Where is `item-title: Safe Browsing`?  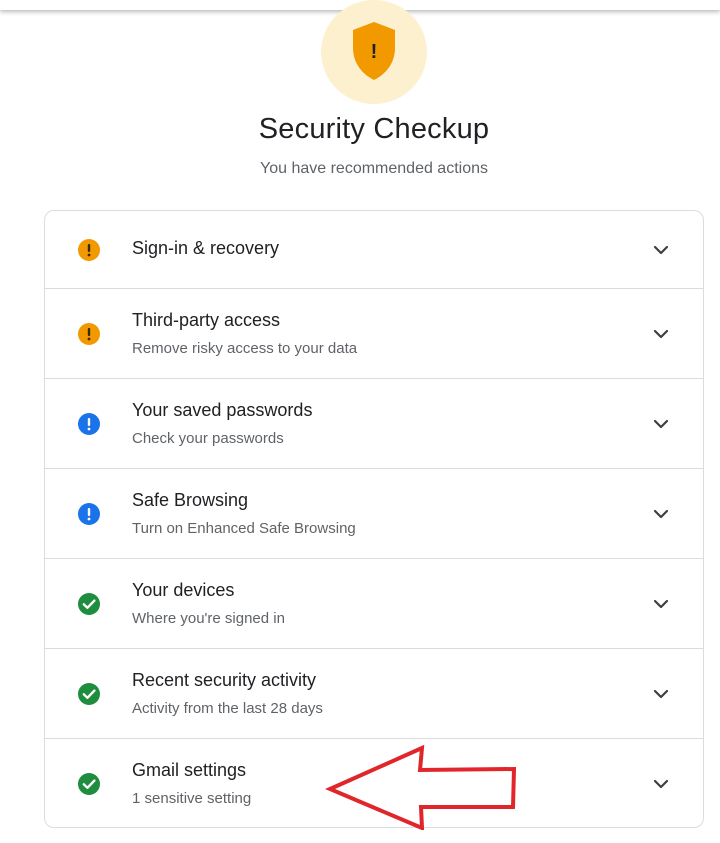
item-title: Safe Browsing is located at coordinates (190, 500).